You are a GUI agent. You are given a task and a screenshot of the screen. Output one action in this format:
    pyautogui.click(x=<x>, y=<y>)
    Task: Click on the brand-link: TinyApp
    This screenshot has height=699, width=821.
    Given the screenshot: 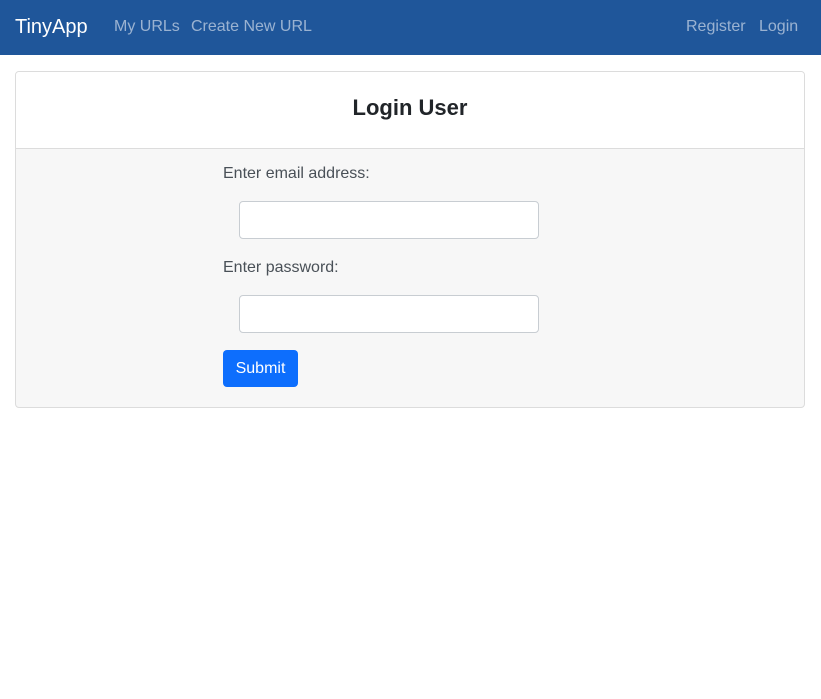 What is the action you would take?
    pyautogui.click(x=51, y=27)
    